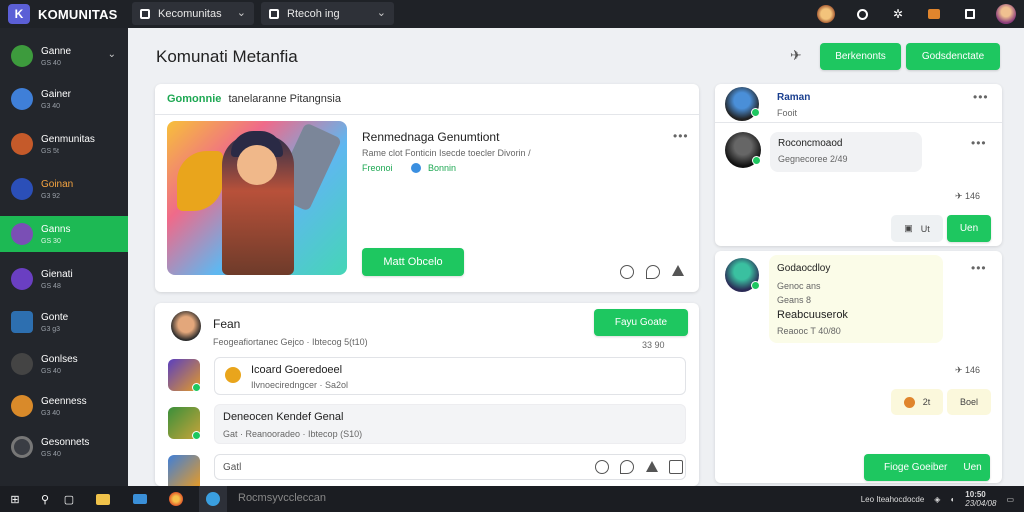 The height and width of the screenshot is (512, 1024). What do you see at coordinates (327, 13) in the screenshot?
I see `filter-dropdown: Rtecoh ing ⌄` at bounding box center [327, 13].